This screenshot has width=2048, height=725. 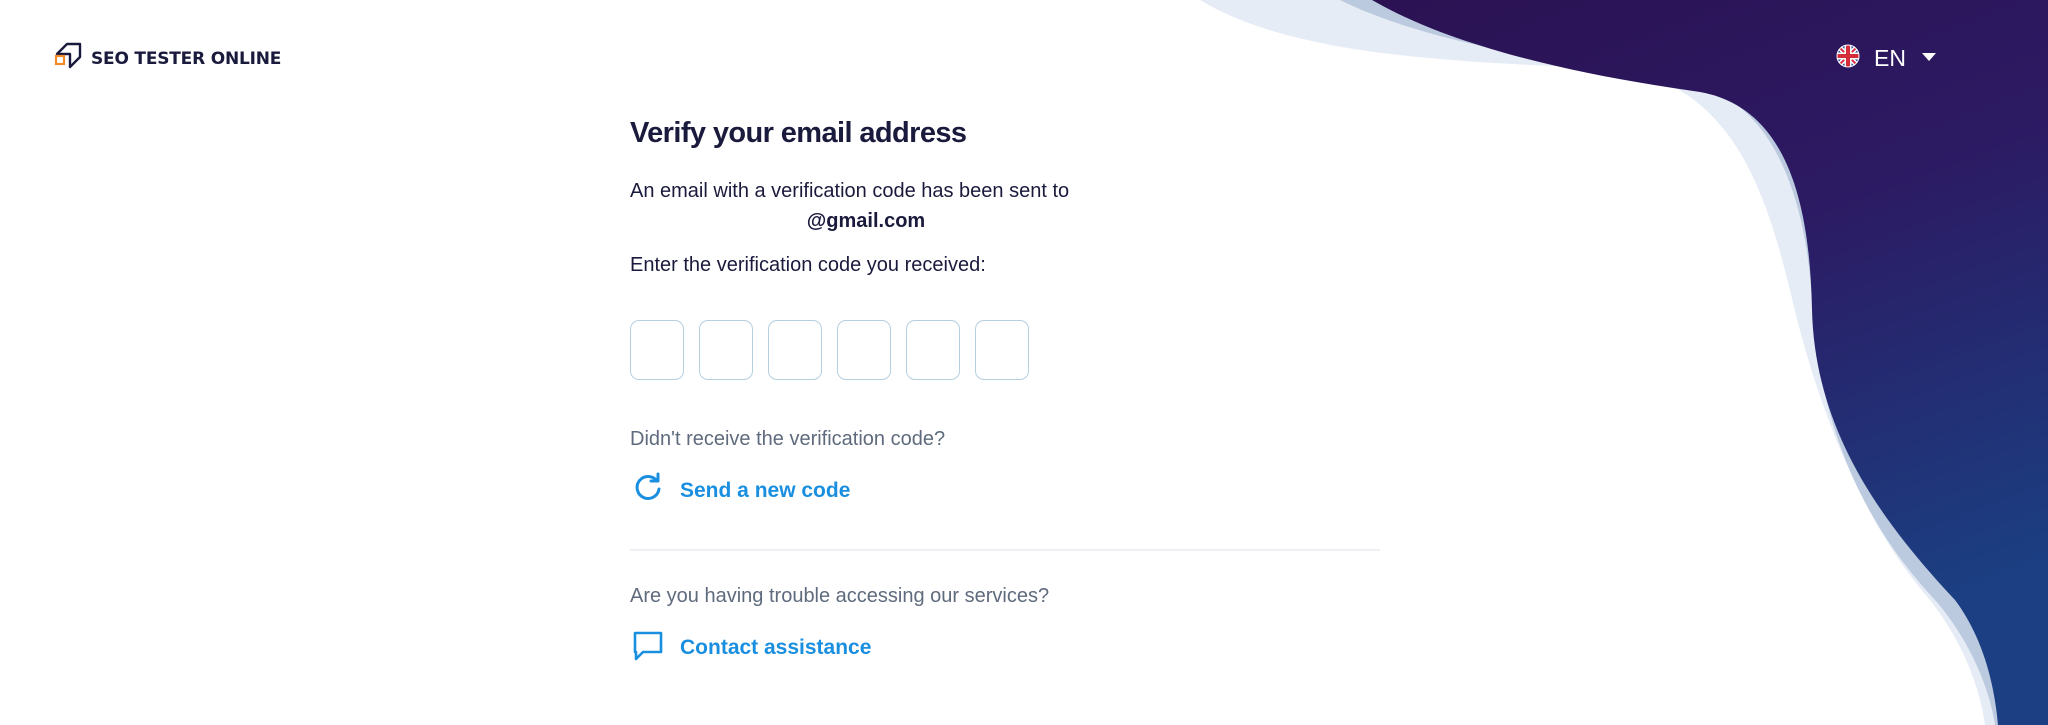 I want to click on caret-down-icon, so click(x=1929, y=59).